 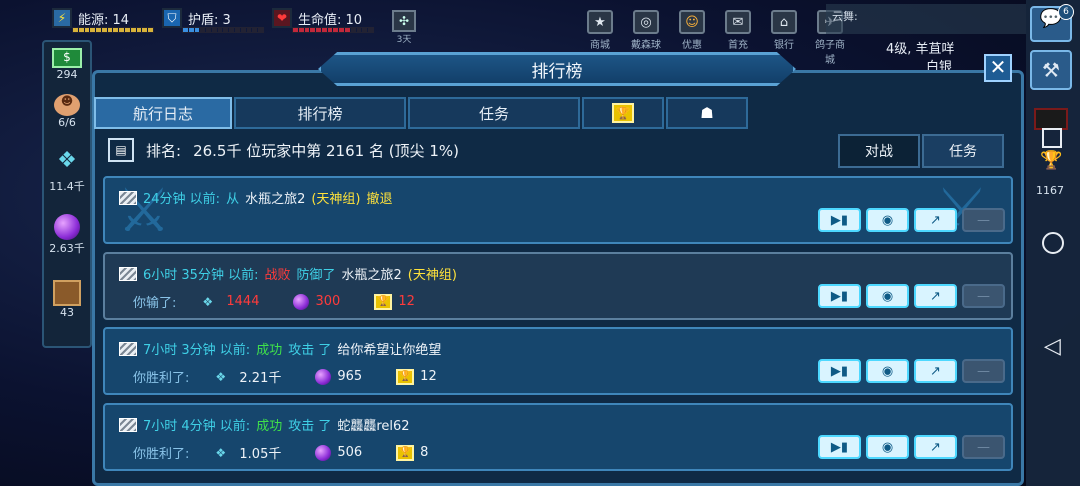 I want to click on nav-dyson-label: 戴森球, so click(x=646, y=45).